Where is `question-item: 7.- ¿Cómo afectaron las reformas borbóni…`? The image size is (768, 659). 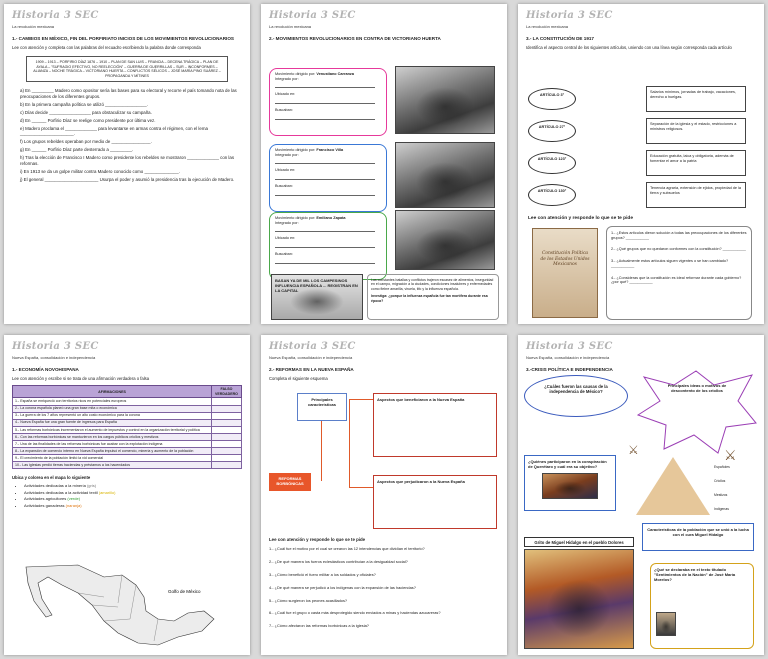 question-item: 7.- ¿Cómo afectaron las reformas borbóni… is located at coordinates (319, 626).